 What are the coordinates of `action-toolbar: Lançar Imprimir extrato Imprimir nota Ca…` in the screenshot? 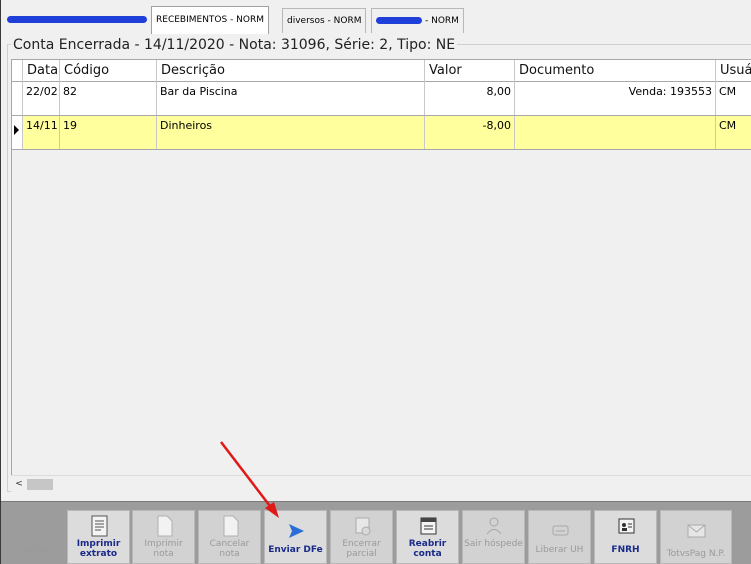 It's located at (376, 532).